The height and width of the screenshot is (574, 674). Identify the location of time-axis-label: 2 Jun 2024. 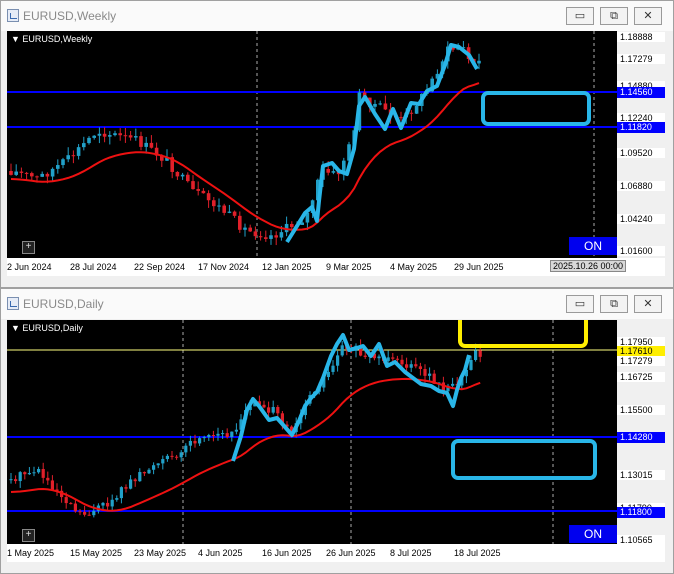
(29, 267).